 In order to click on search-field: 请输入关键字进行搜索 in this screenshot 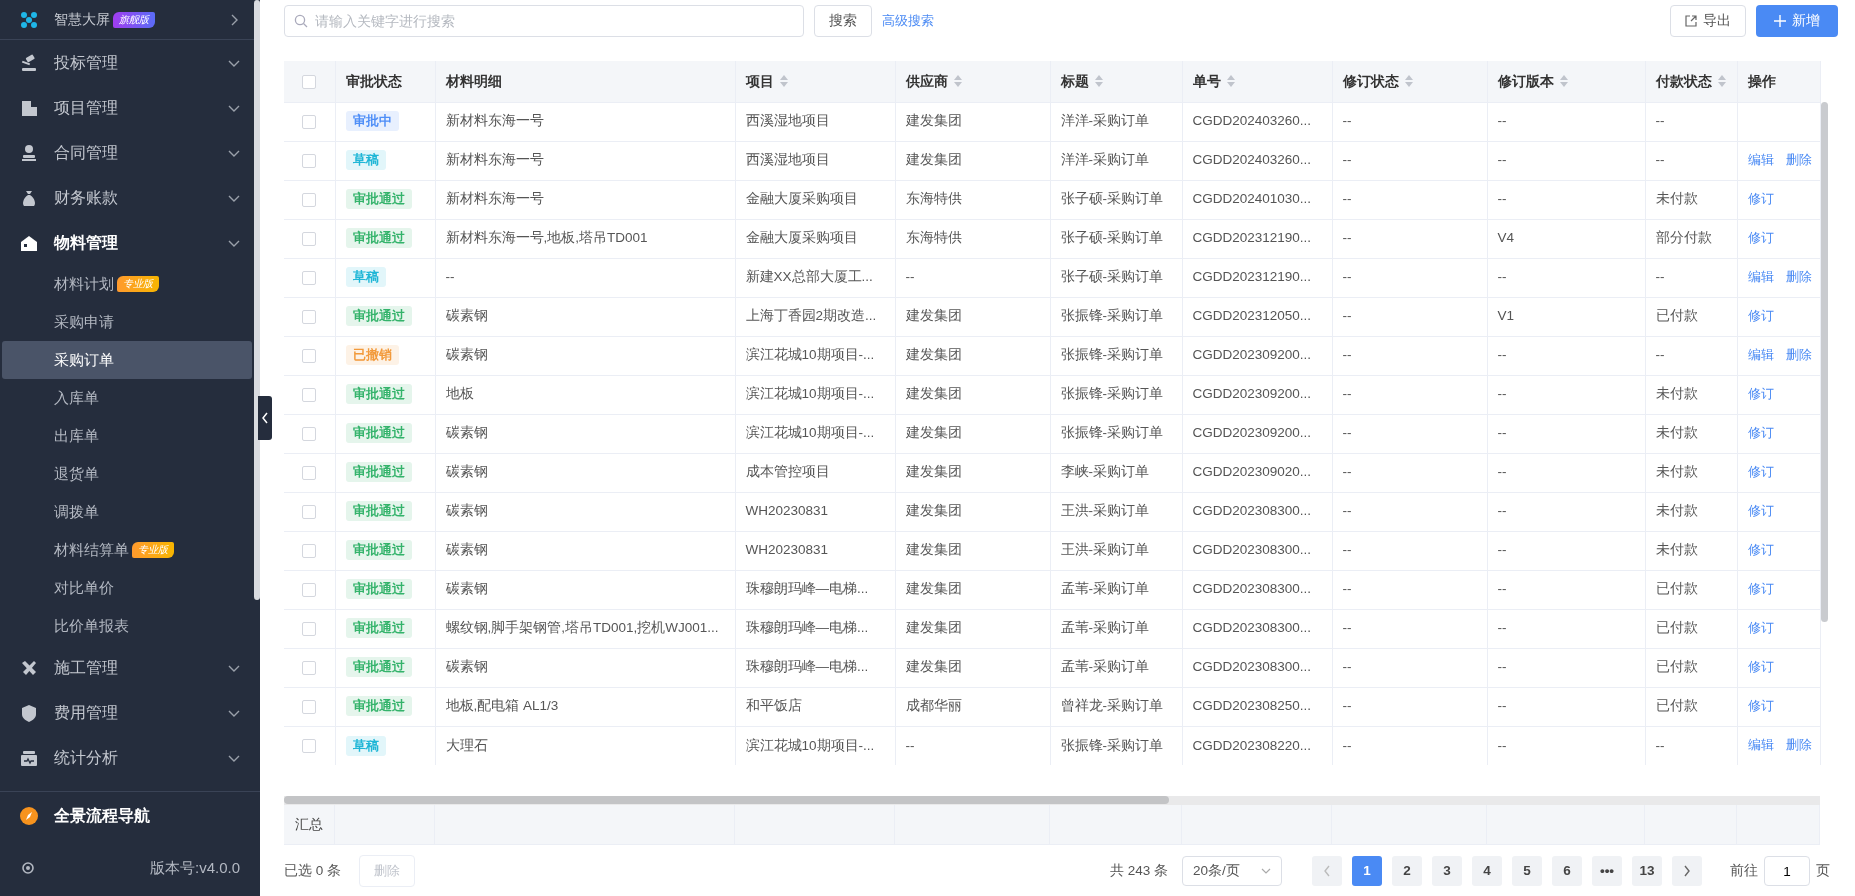, I will do `click(544, 21)`.